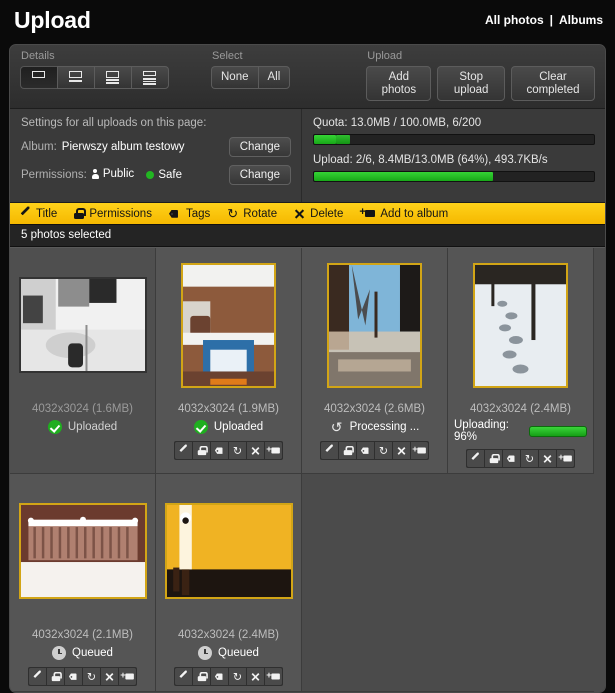 This screenshot has width=615, height=693. I want to click on stop-upload-button: Stop upload, so click(471, 84).